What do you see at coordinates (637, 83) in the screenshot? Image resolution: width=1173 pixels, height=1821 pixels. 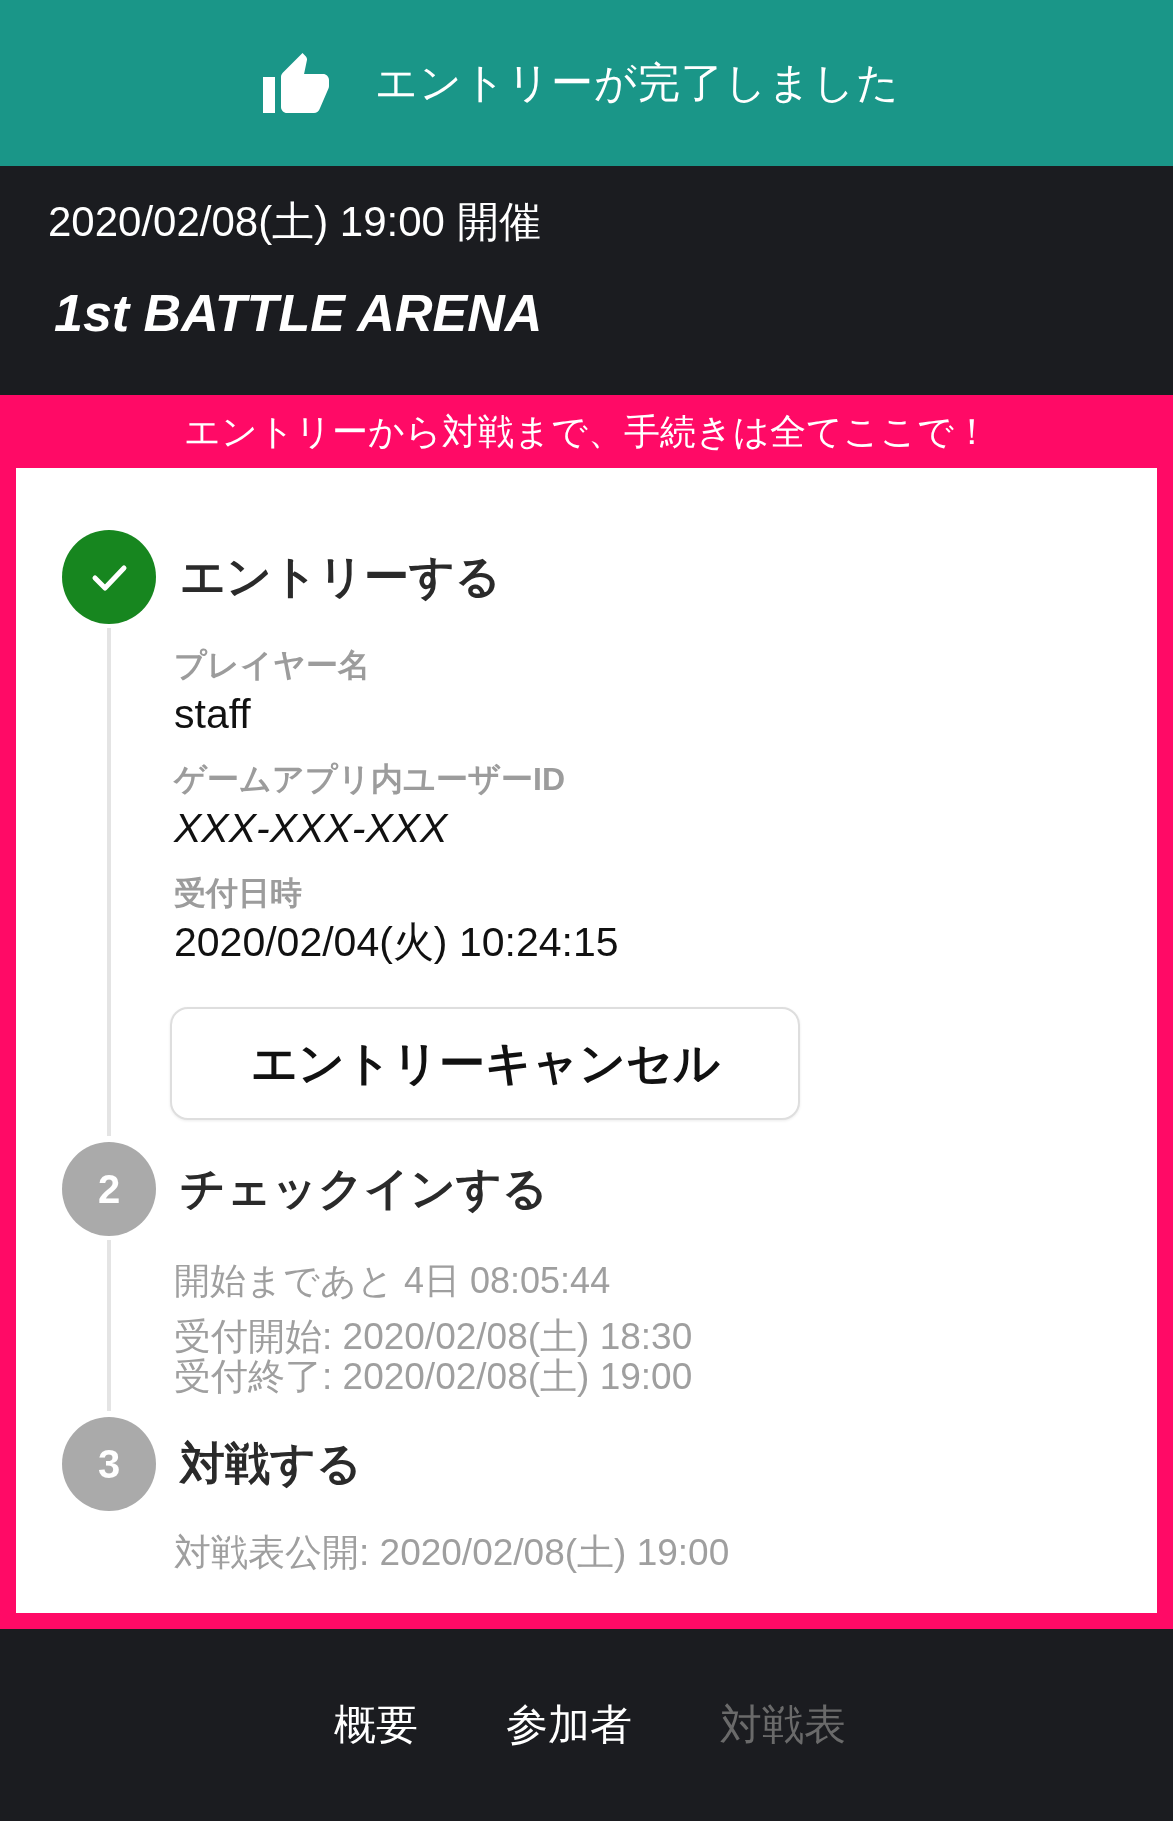 I see `banner-message: エントリーが完了しました` at bounding box center [637, 83].